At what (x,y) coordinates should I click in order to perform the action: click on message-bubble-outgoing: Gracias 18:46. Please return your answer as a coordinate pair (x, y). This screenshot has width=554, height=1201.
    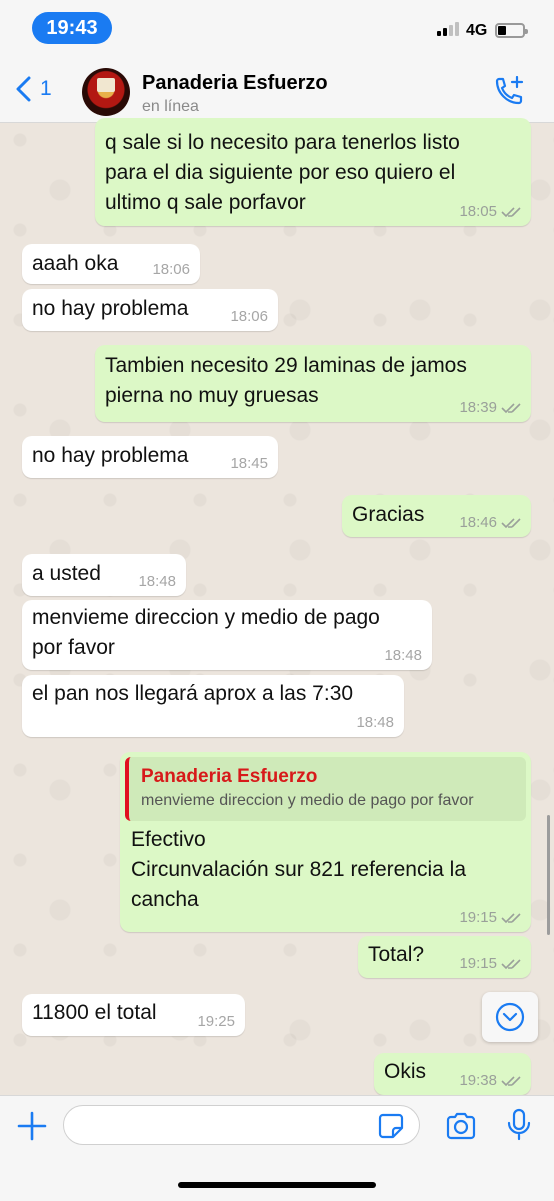
    Looking at the image, I should click on (436, 516).